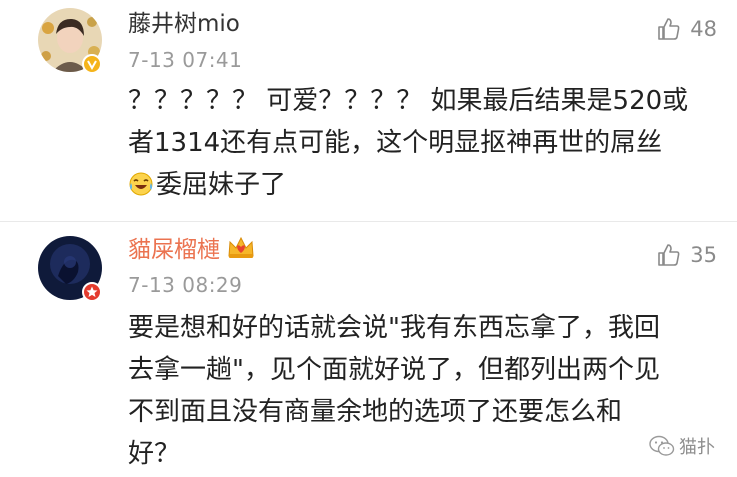 Image resolution: width=737 pixels, height=477 pixels. I want to click on timestamp: 7-13 08:29, so click(185, 285).